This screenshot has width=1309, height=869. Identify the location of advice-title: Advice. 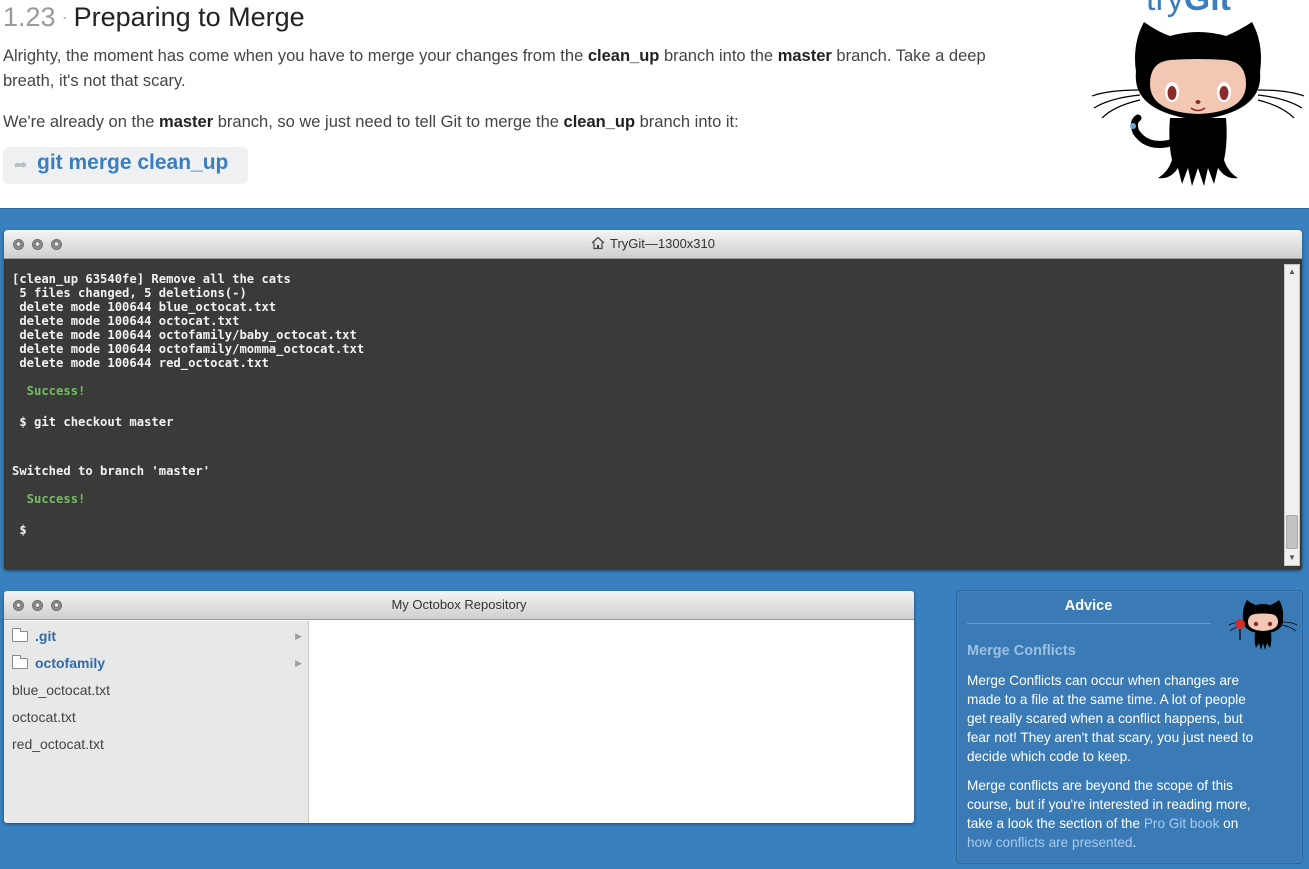
(1088, 606).